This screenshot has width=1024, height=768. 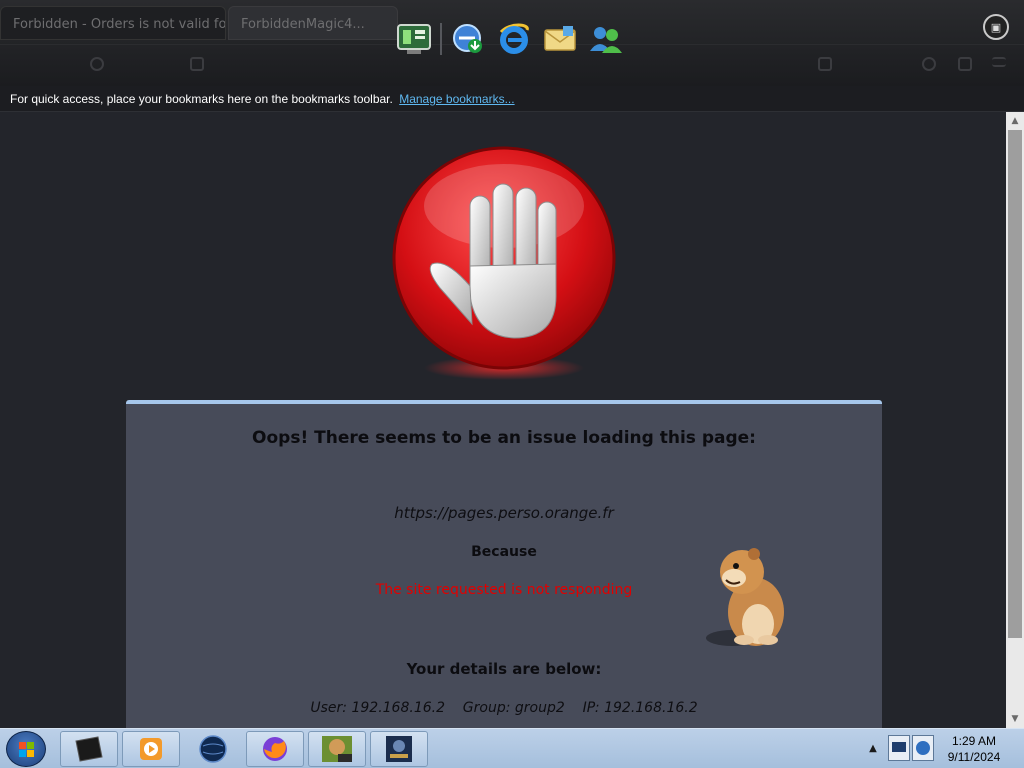 I want to click on launcher-dock, so click(x=510, y=39).